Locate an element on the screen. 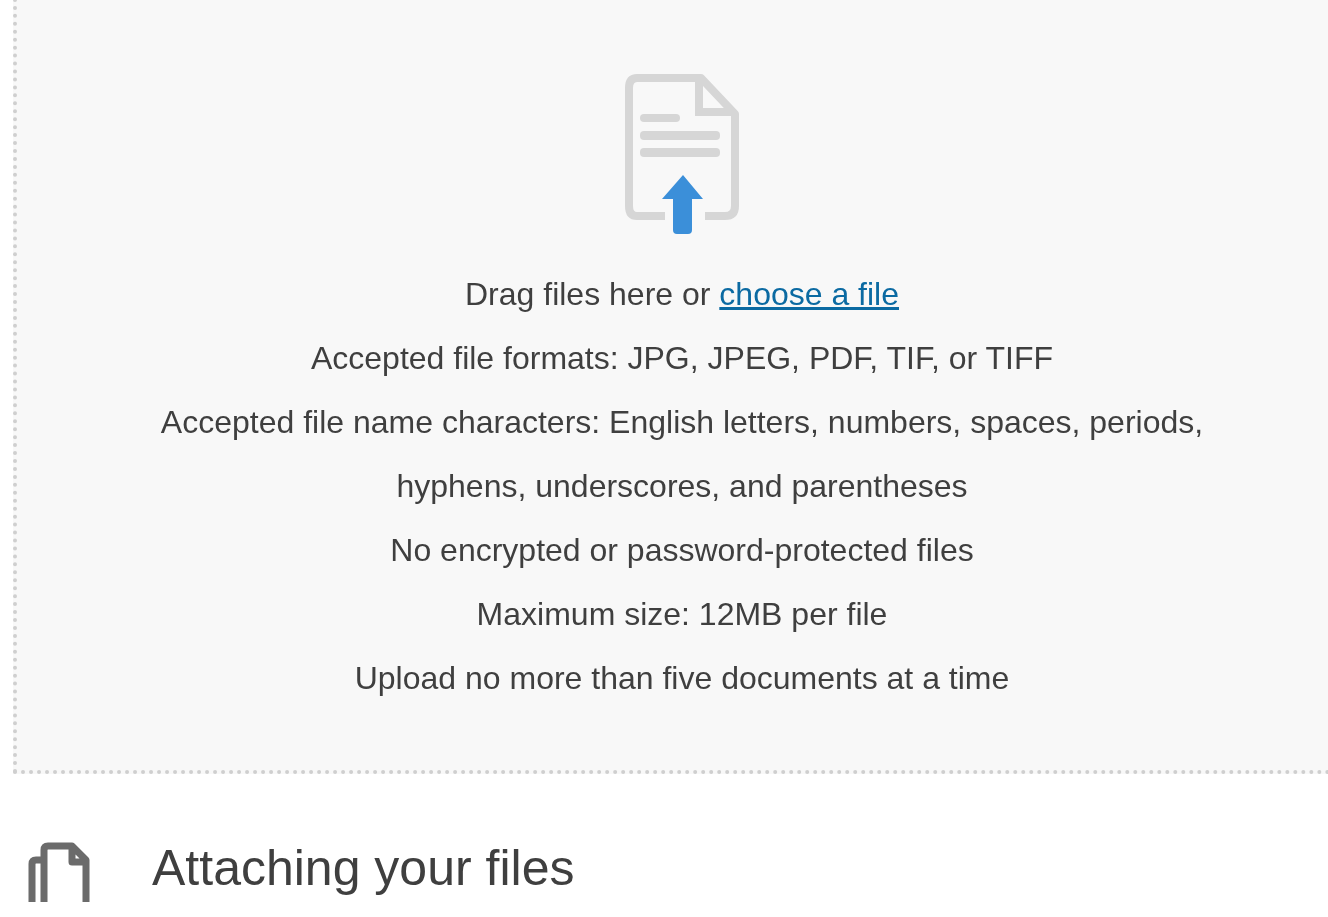  documents-icon is located at coordinates (59, 872).